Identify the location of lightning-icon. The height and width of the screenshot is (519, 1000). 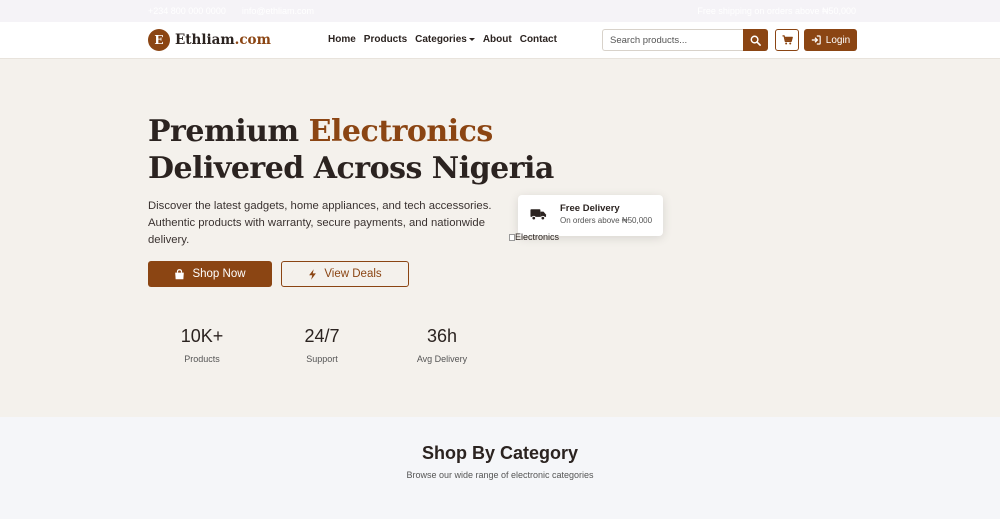
(313, 274).